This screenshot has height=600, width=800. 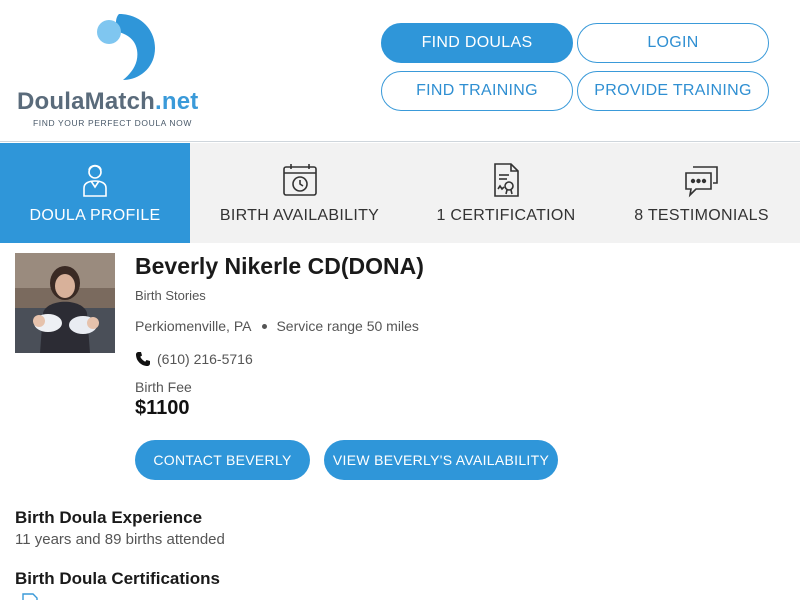 I want to click on provide-training-button: PROVIDE TRAINING, so click(x=673, y=91).